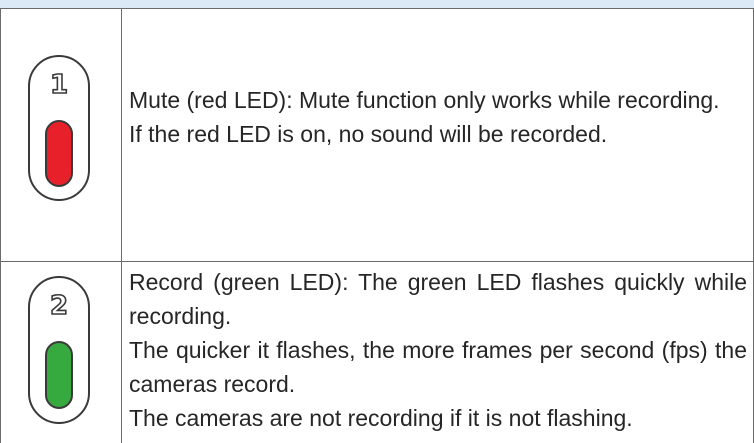 The image size is (754, 443). I want to click on indicator-number: 1, so click(59, 85).